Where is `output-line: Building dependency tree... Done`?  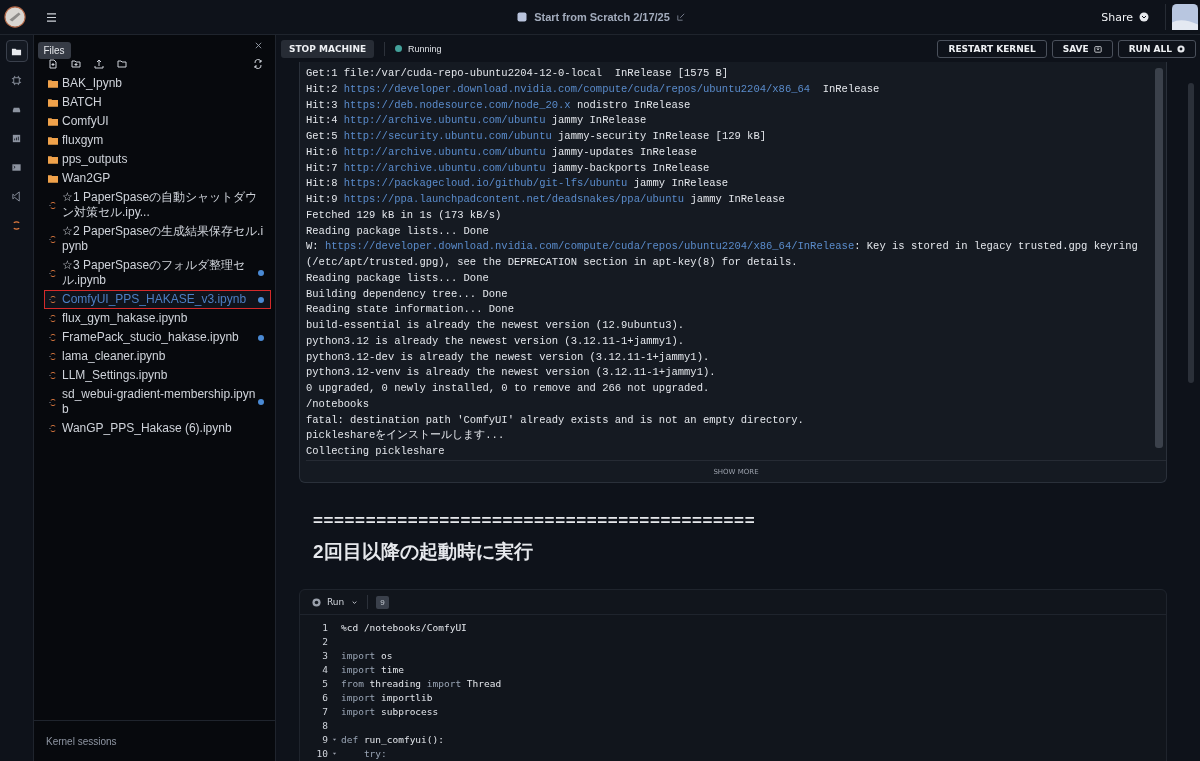 output-line: Building dependency tree... Done is located at coordinates (407, 294).